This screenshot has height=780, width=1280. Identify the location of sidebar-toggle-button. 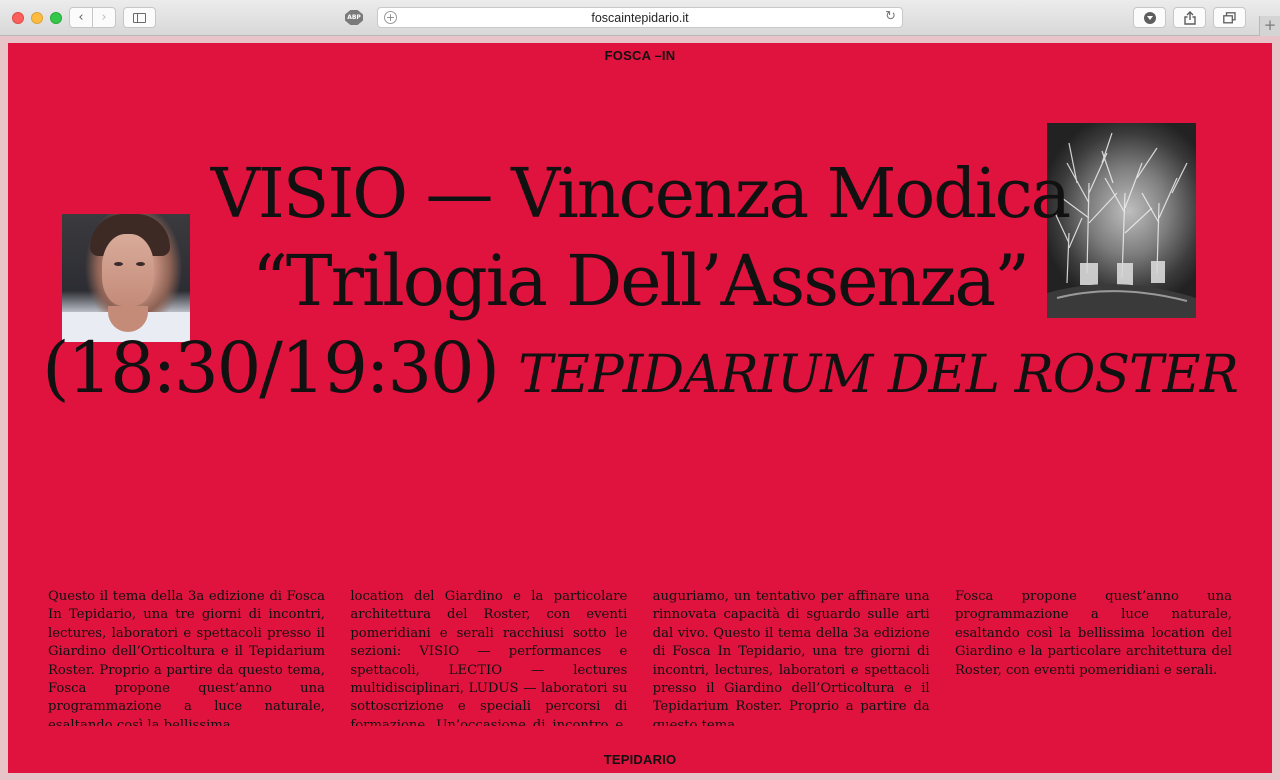
(139, 17).